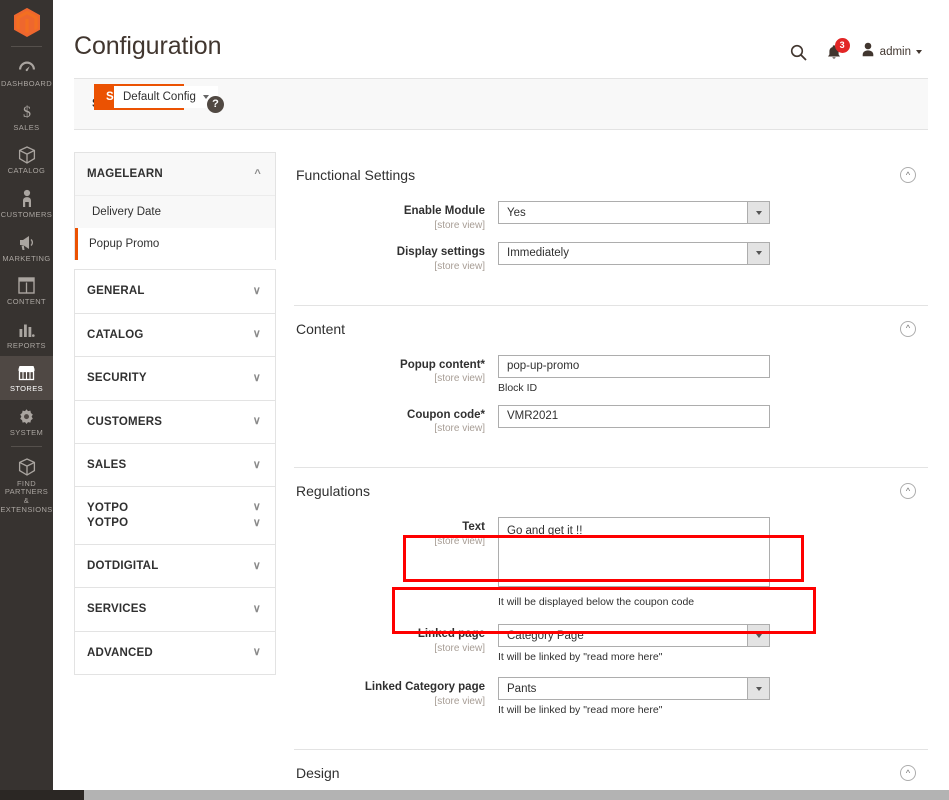  I want to click on enable-module-select: Yes, so click(634, 212).